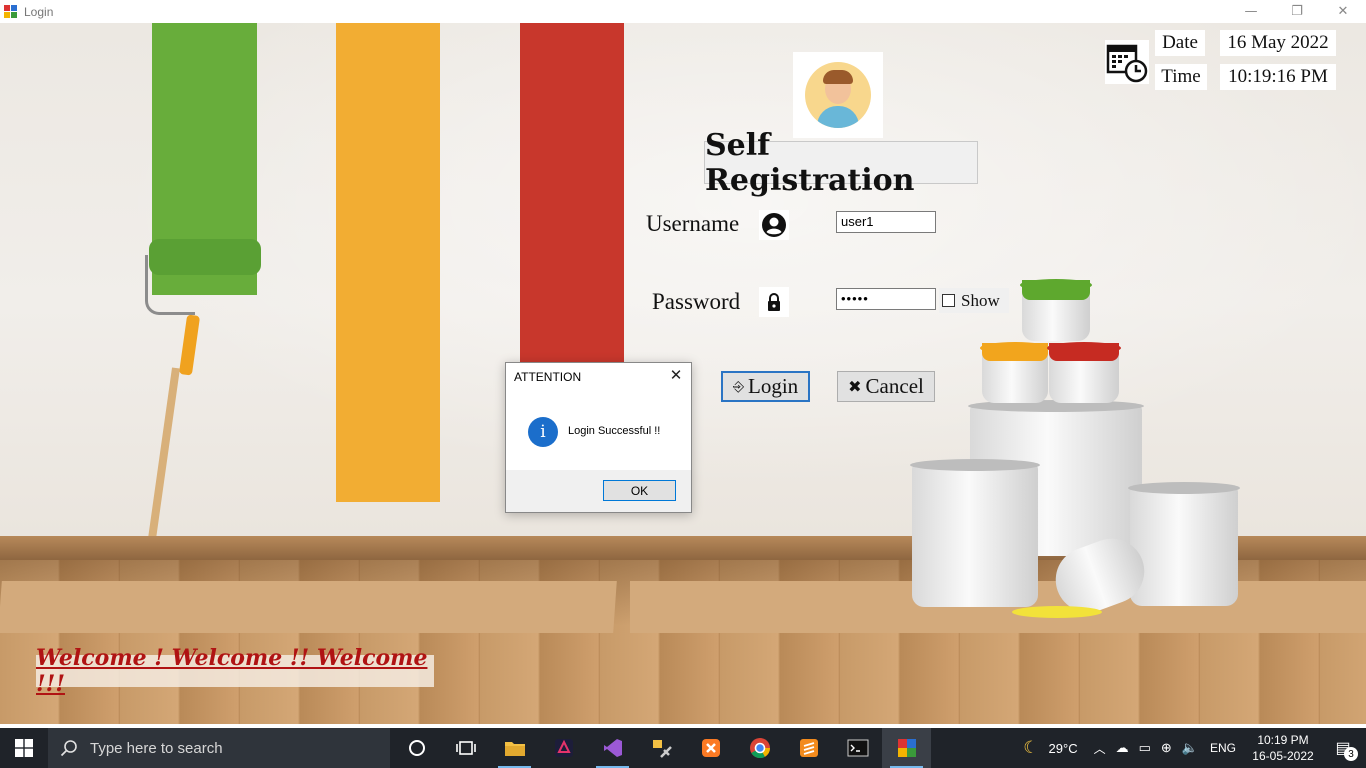  What do you see at coordinates (1251, 11) in the screenshot?
I see `minimize-button: —` at bounding box center [1251, 11].